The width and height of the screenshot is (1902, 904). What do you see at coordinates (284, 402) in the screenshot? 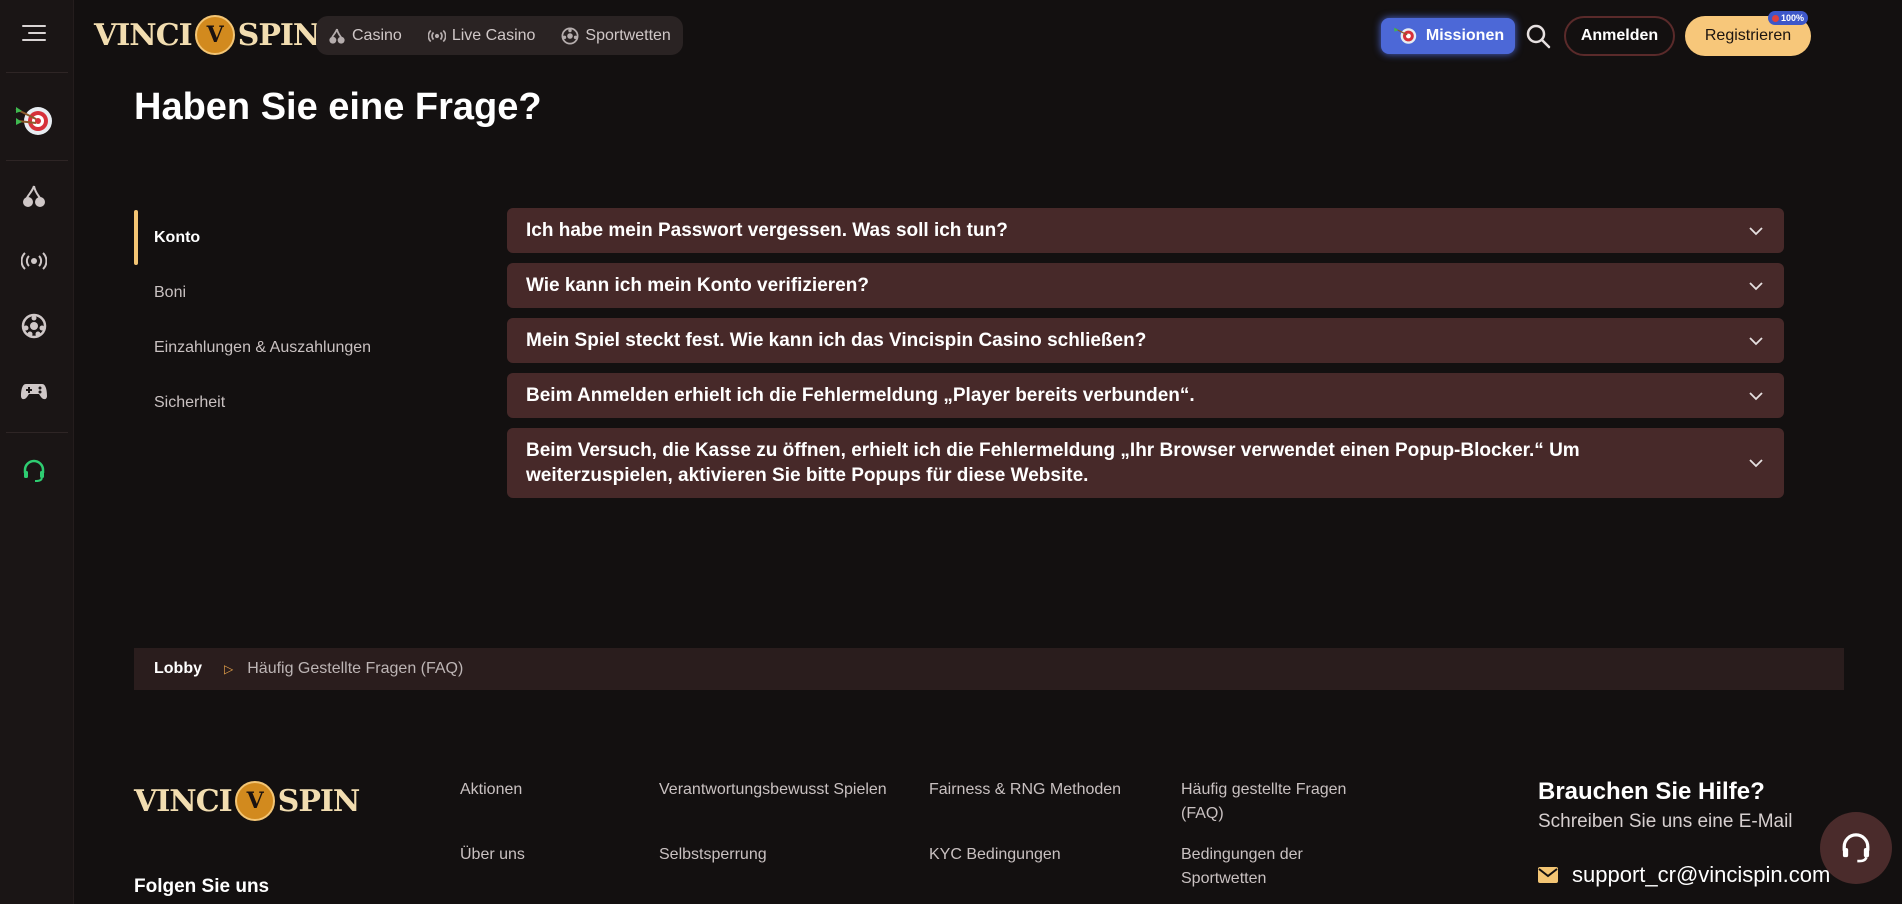
I see `category-sicherheit: Sicherheit` at bounding box center [284, 402].